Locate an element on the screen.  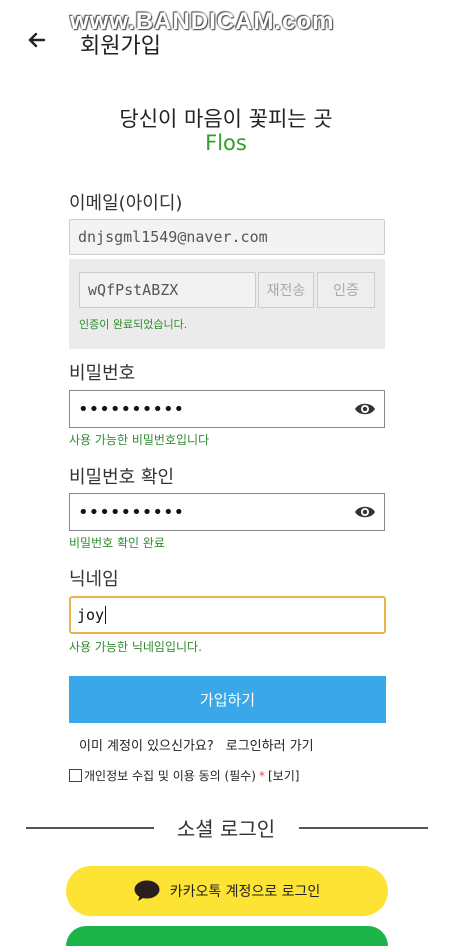
password-value: •••••••••• is located at coordinates (131, 409).